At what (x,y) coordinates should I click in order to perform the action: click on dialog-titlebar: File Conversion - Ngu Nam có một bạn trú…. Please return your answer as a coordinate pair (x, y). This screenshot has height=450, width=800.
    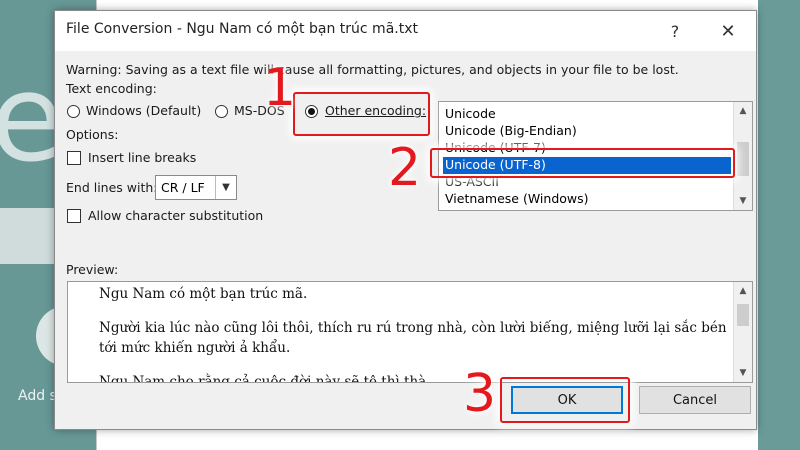
    Looking at the image, I should click on (405, 31).